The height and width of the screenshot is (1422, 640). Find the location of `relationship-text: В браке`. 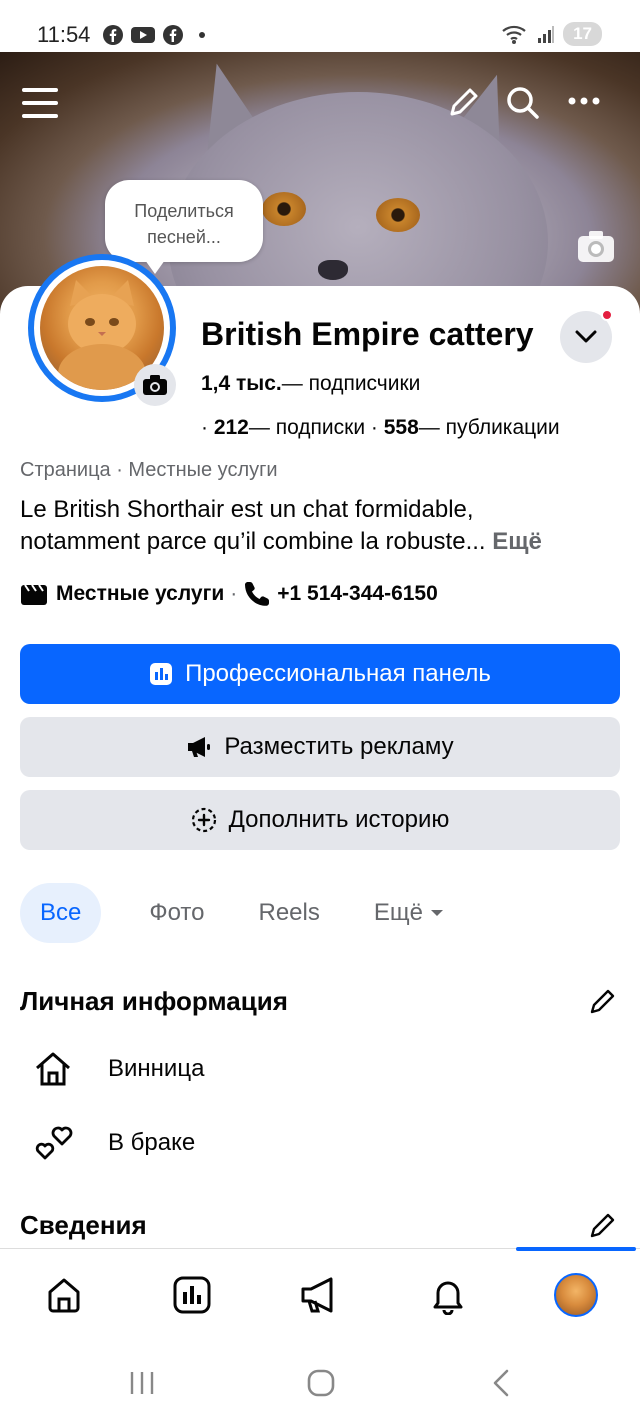

relationship-text: В браке is located at coordinates (152, 1142).